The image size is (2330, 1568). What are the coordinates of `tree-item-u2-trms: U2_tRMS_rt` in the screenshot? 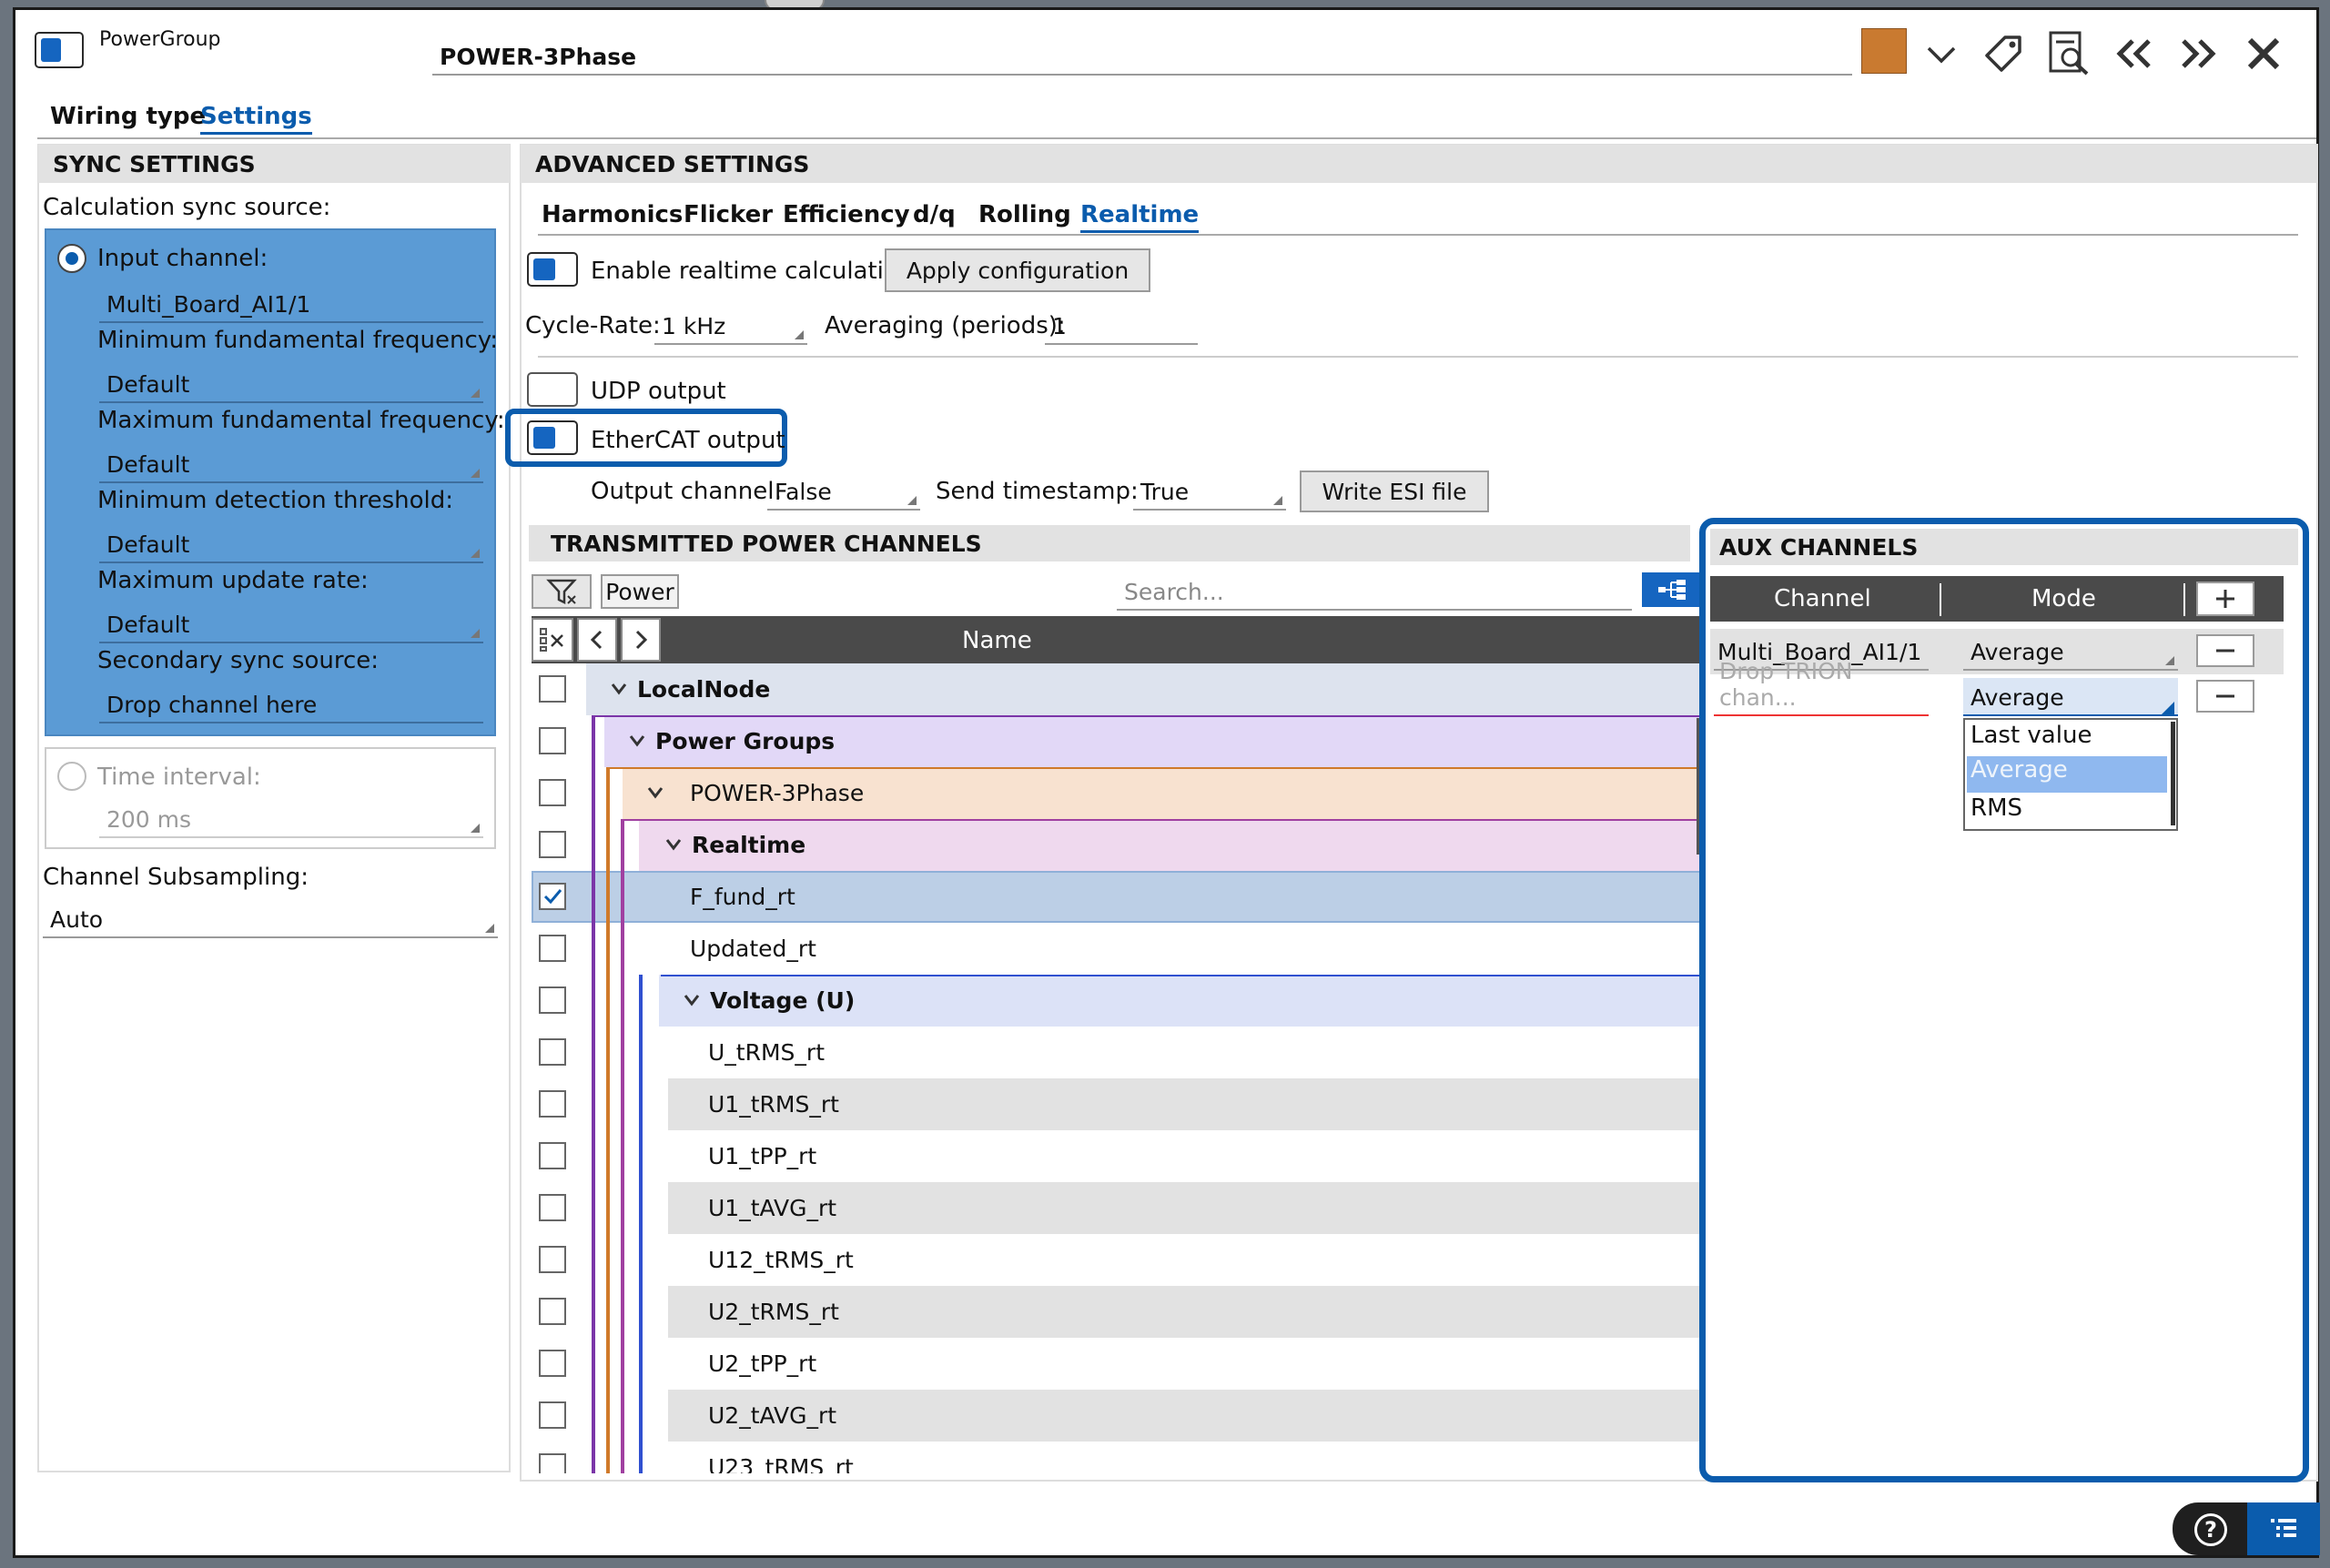 It's located at (773, 1312).